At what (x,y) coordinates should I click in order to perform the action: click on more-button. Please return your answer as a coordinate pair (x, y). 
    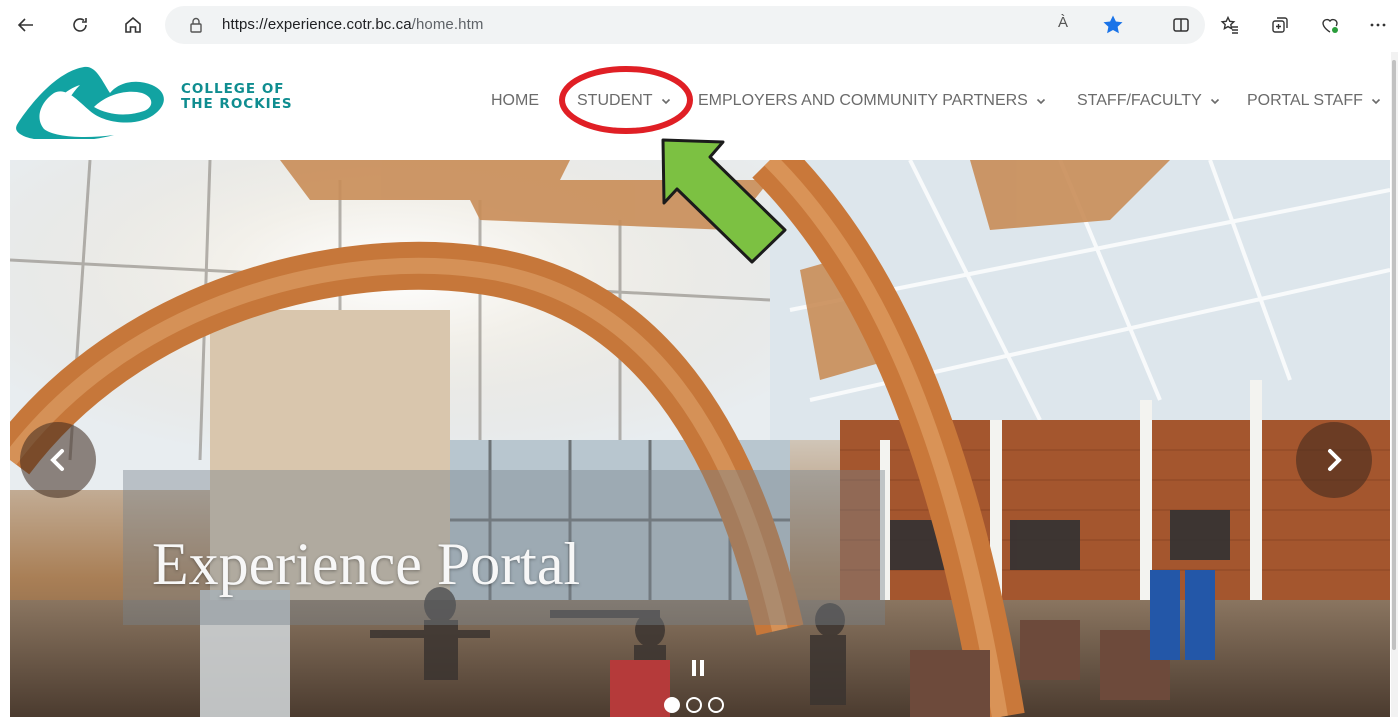
    Looking at the image, I should click on (1378, 25).